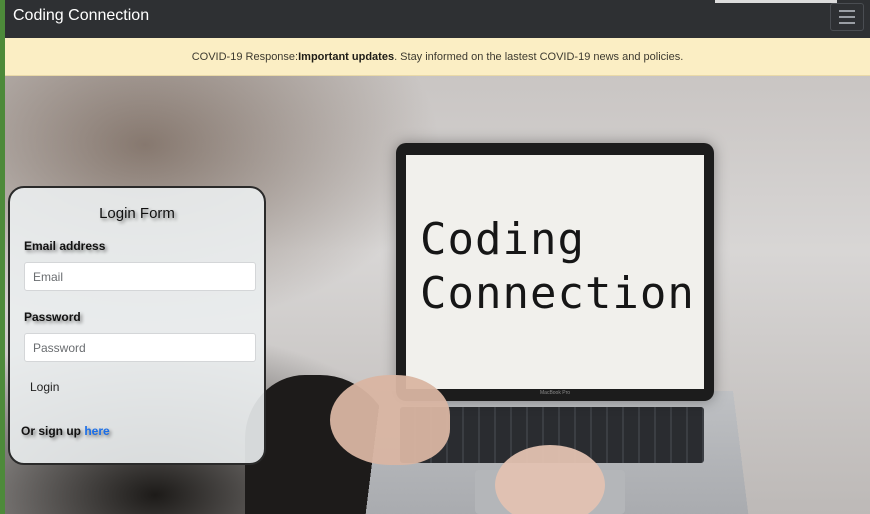 Image resolution: width=870 pixels, height=514 pixels. Describe the element at coordinates (140, 347) in the screenshot. I see `password-field` at that location.